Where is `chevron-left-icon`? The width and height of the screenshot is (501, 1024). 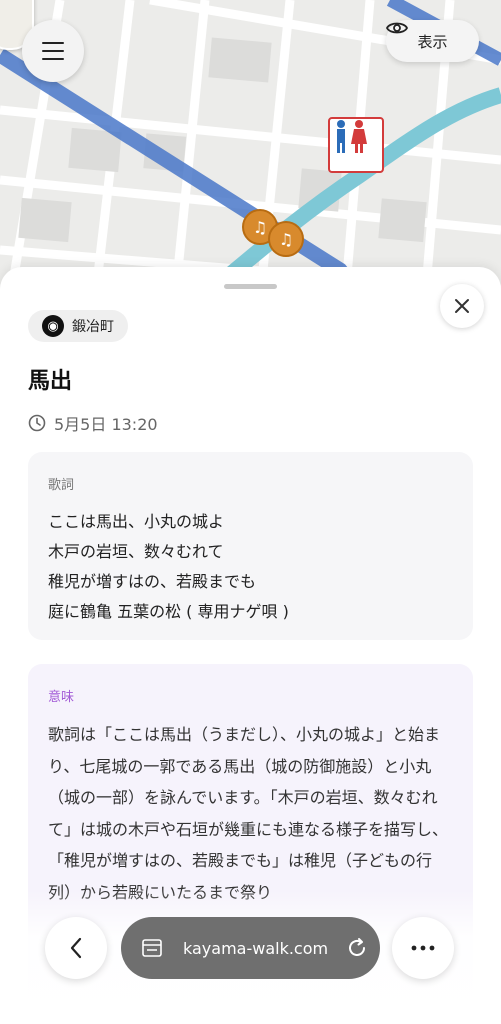
chevron-left-icon is located at coordinates (76, 948).